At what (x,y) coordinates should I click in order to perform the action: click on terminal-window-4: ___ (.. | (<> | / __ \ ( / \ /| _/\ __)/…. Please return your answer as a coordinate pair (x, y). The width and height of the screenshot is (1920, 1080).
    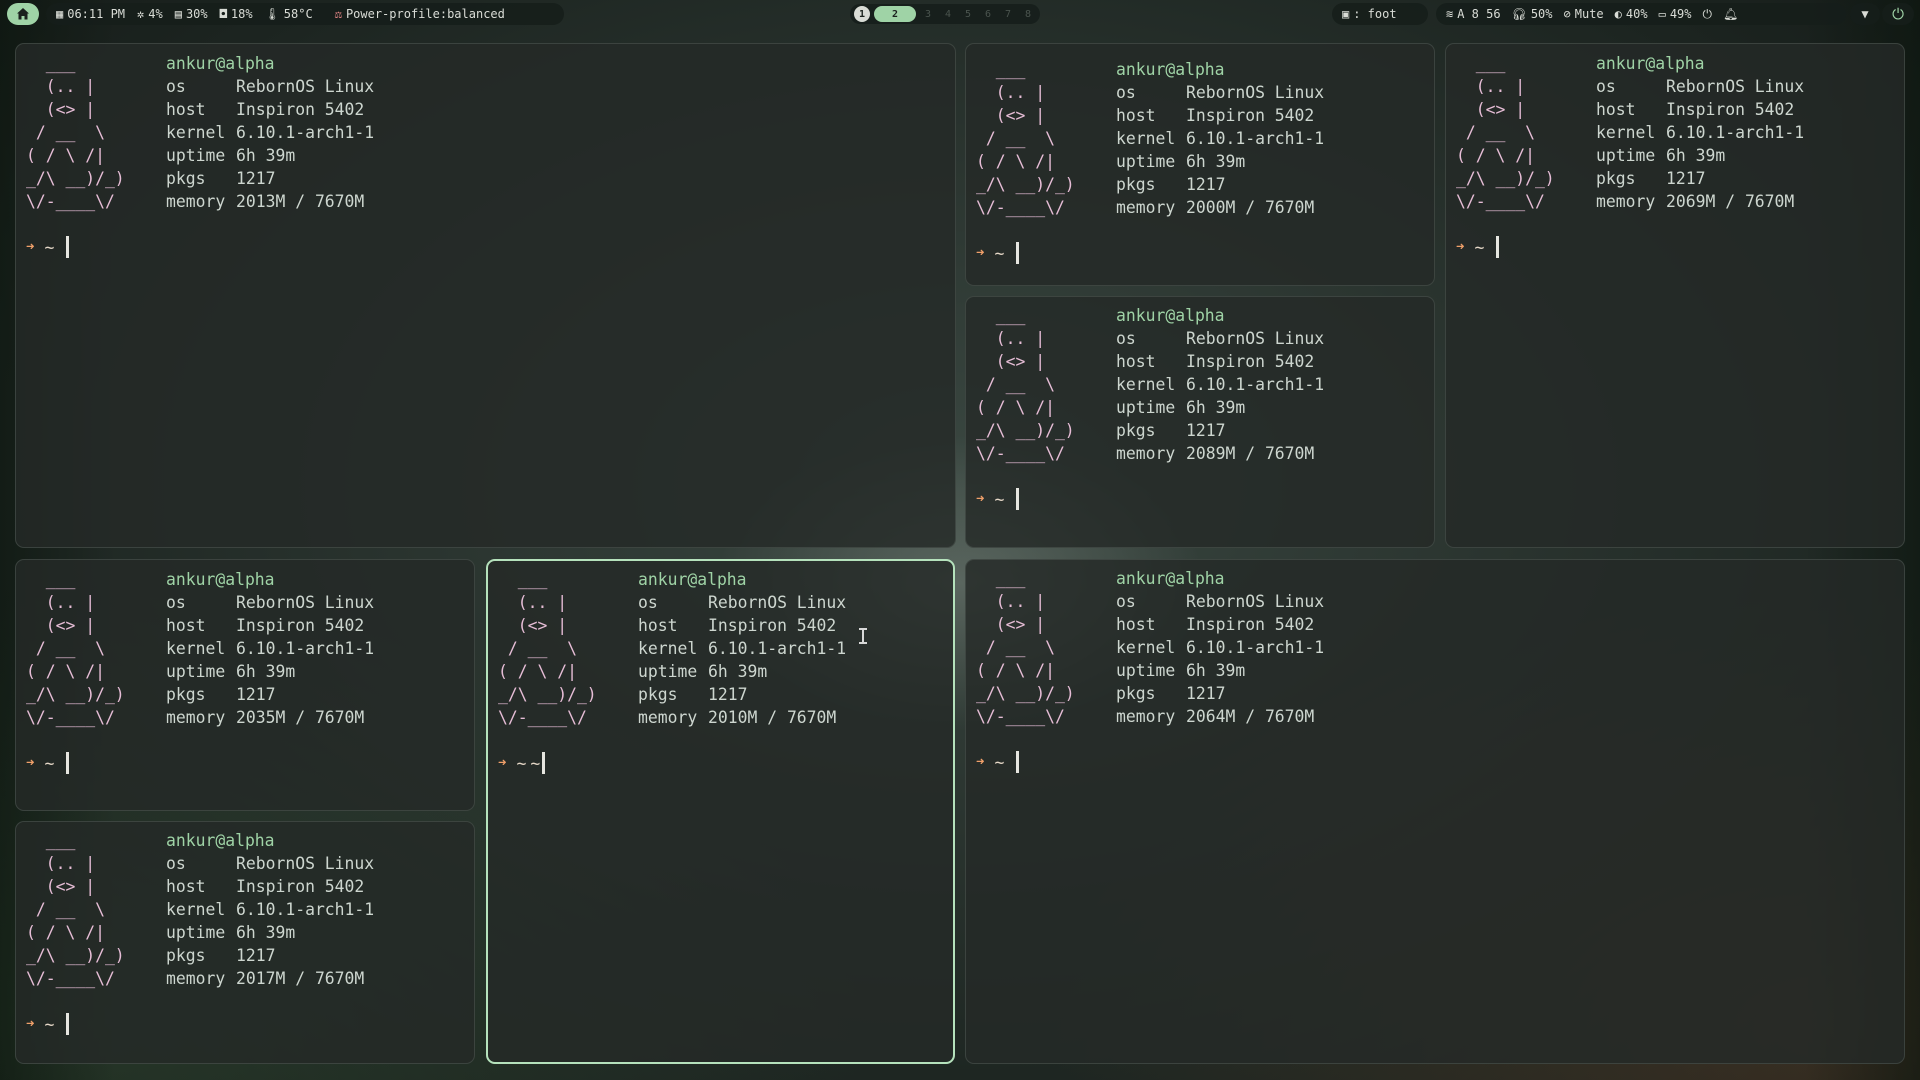
    Looking at the image, I should click on (1200, 422).